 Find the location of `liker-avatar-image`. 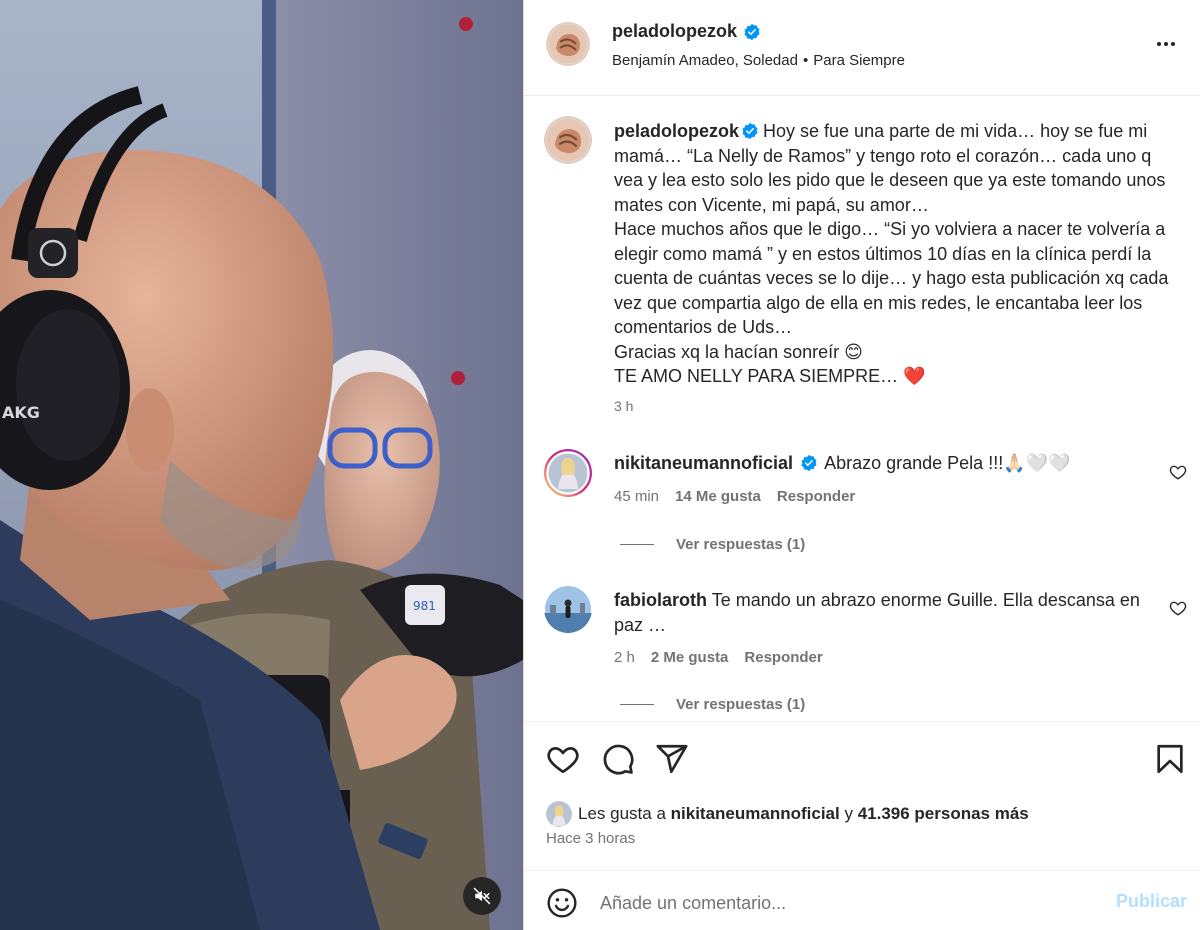

liker-avatar-image is located at coordinates (559, 814).